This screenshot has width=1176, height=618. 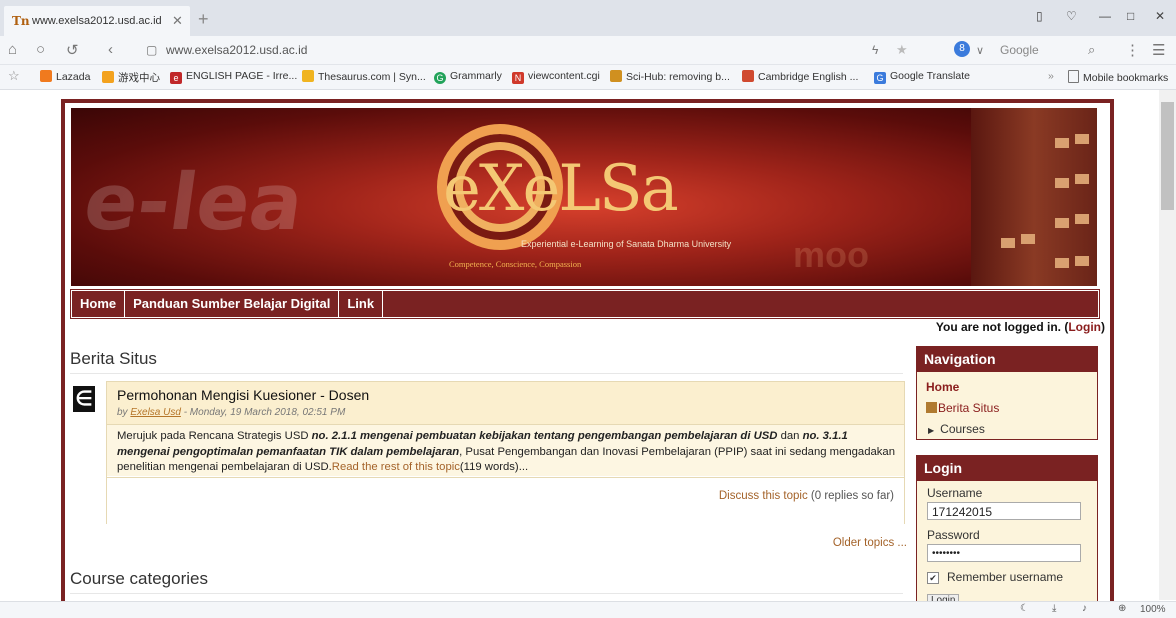 What do you see at coordinates (933, 578) in the screenshot?
I see `checkbox-checked-icon: ✔` at bounding box center [933, 578].